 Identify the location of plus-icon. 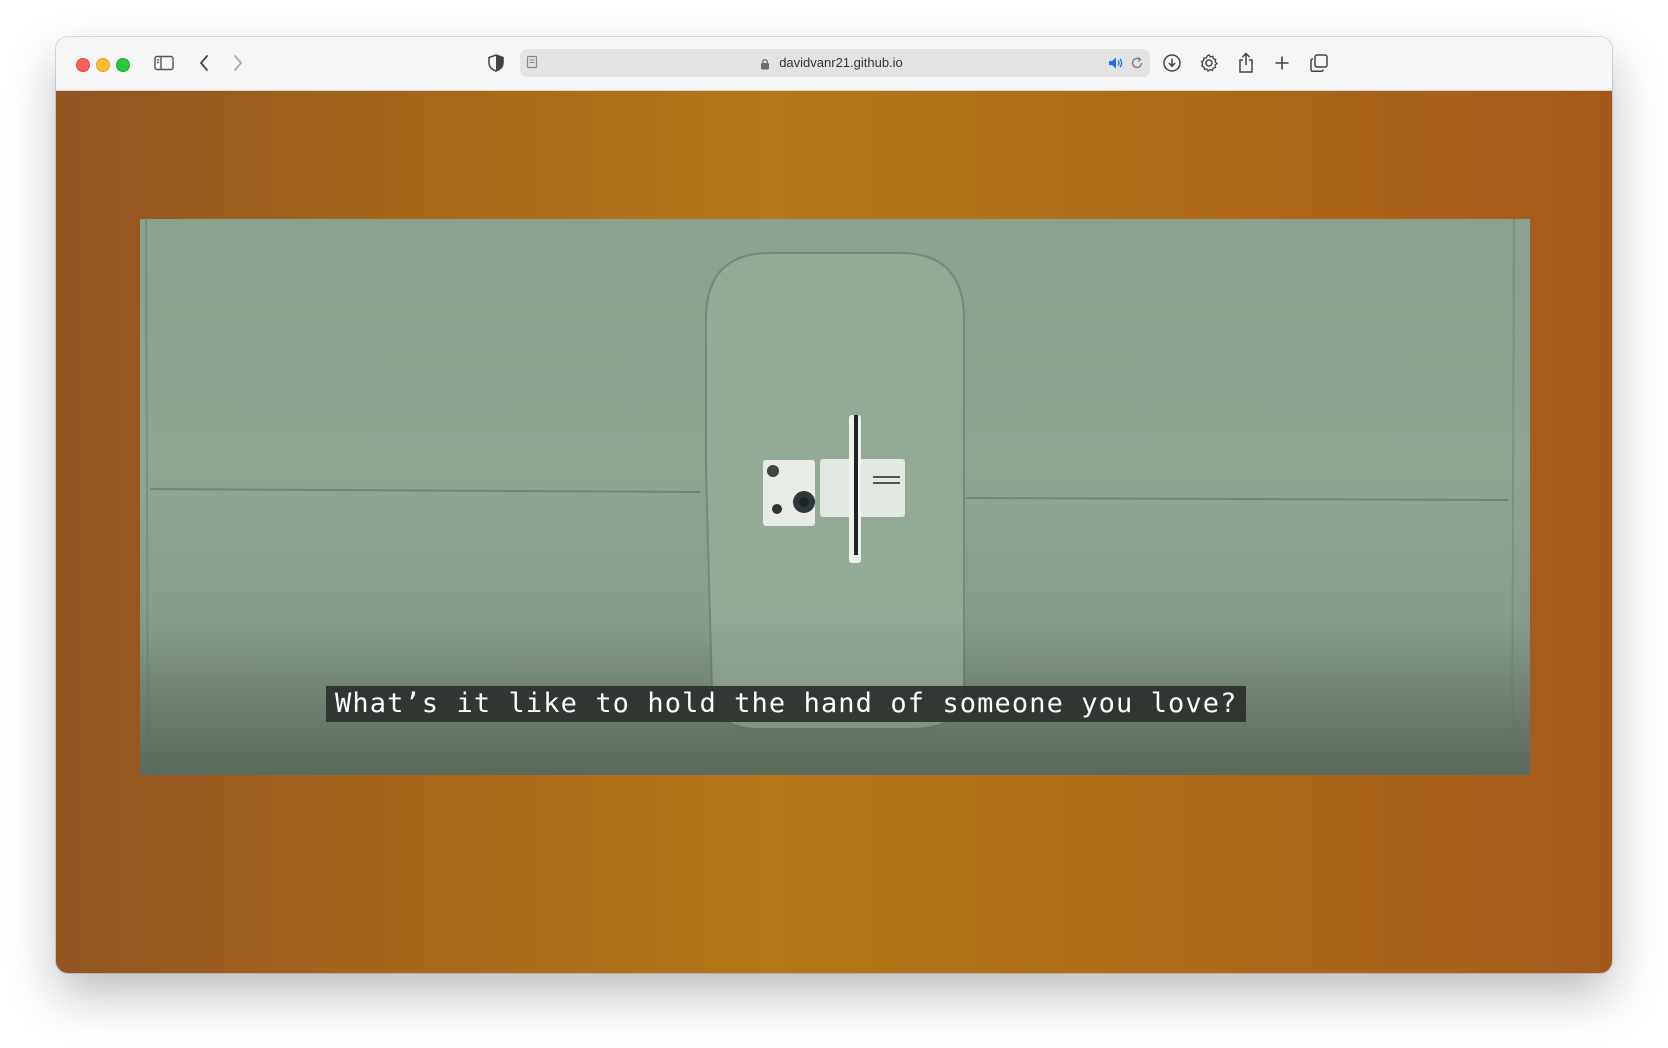
(1282, 63).